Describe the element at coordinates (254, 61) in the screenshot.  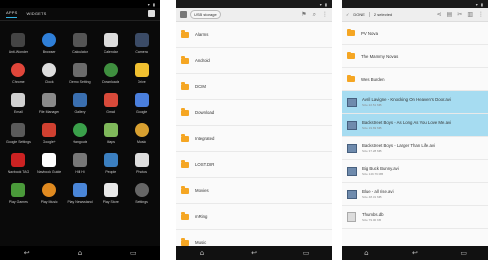
I see `list-item: Android` at that location.